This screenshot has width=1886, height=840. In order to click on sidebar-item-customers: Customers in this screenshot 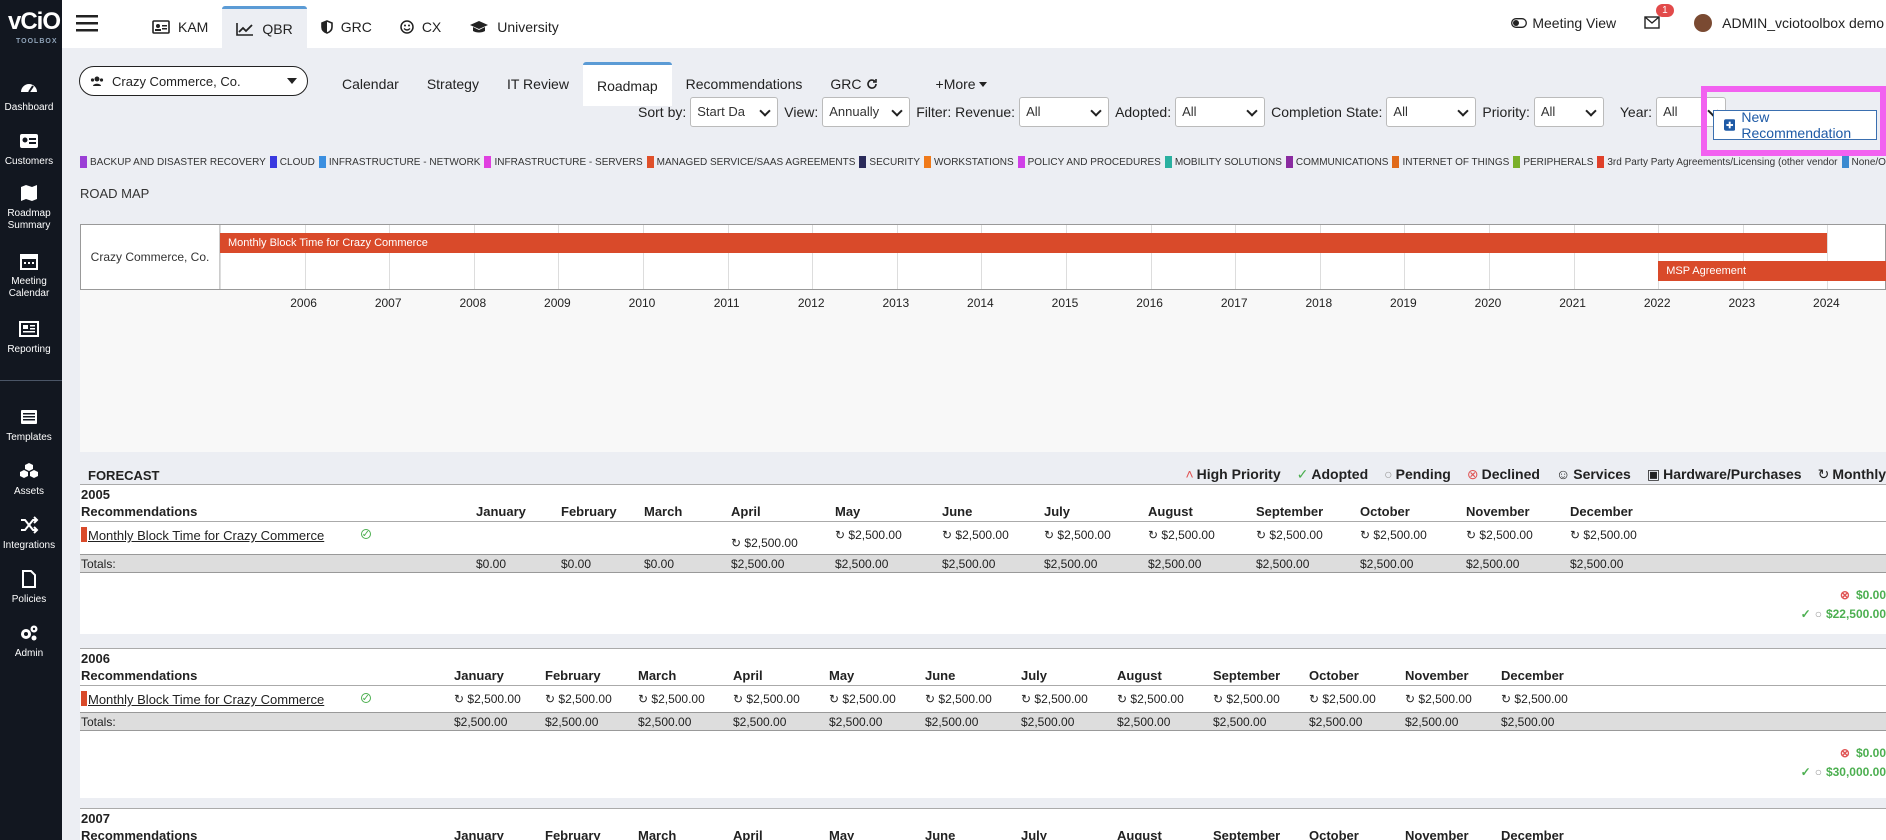, I will do `click(29, 150)`.